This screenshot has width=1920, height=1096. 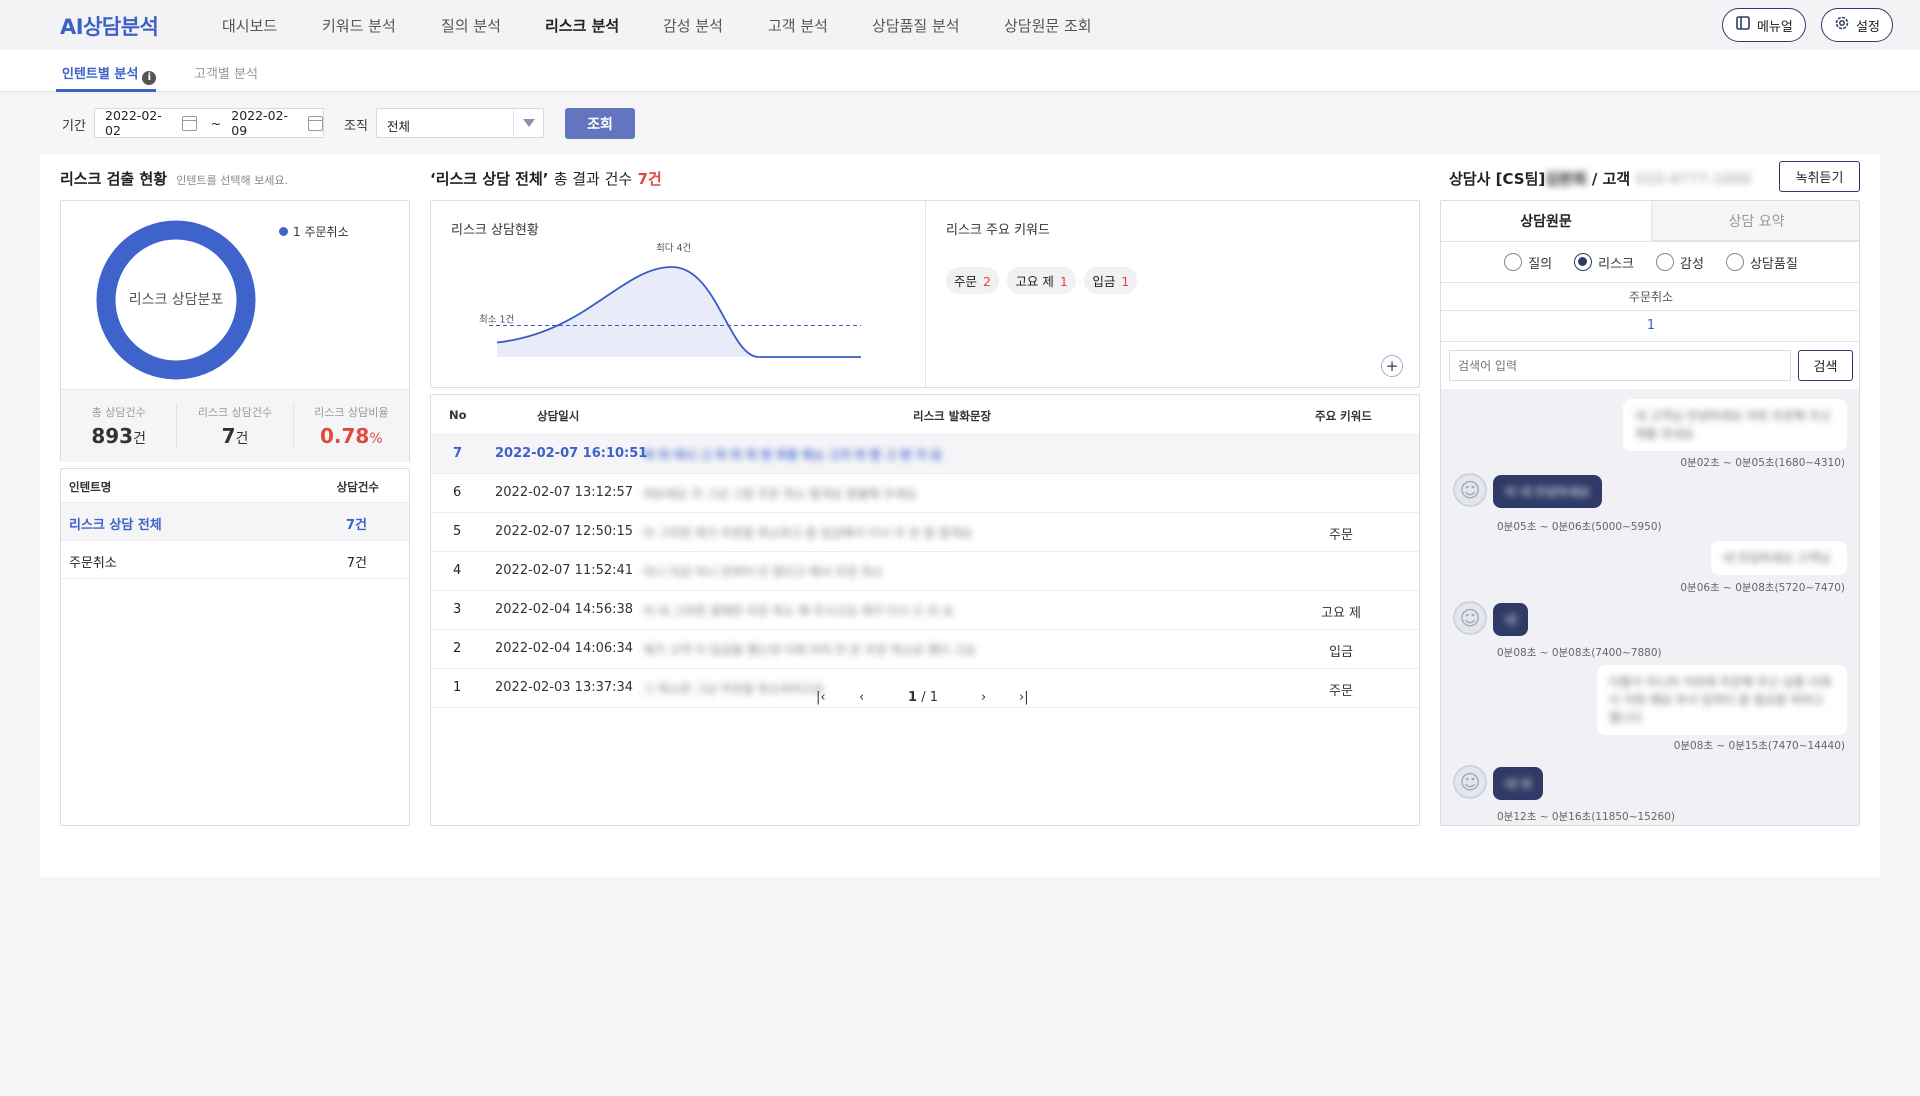 What do you see at coordinates (118, 412) in the screenshot?
I see `stat-total-label: 총 상담건수` at bounding box center [118, 412].